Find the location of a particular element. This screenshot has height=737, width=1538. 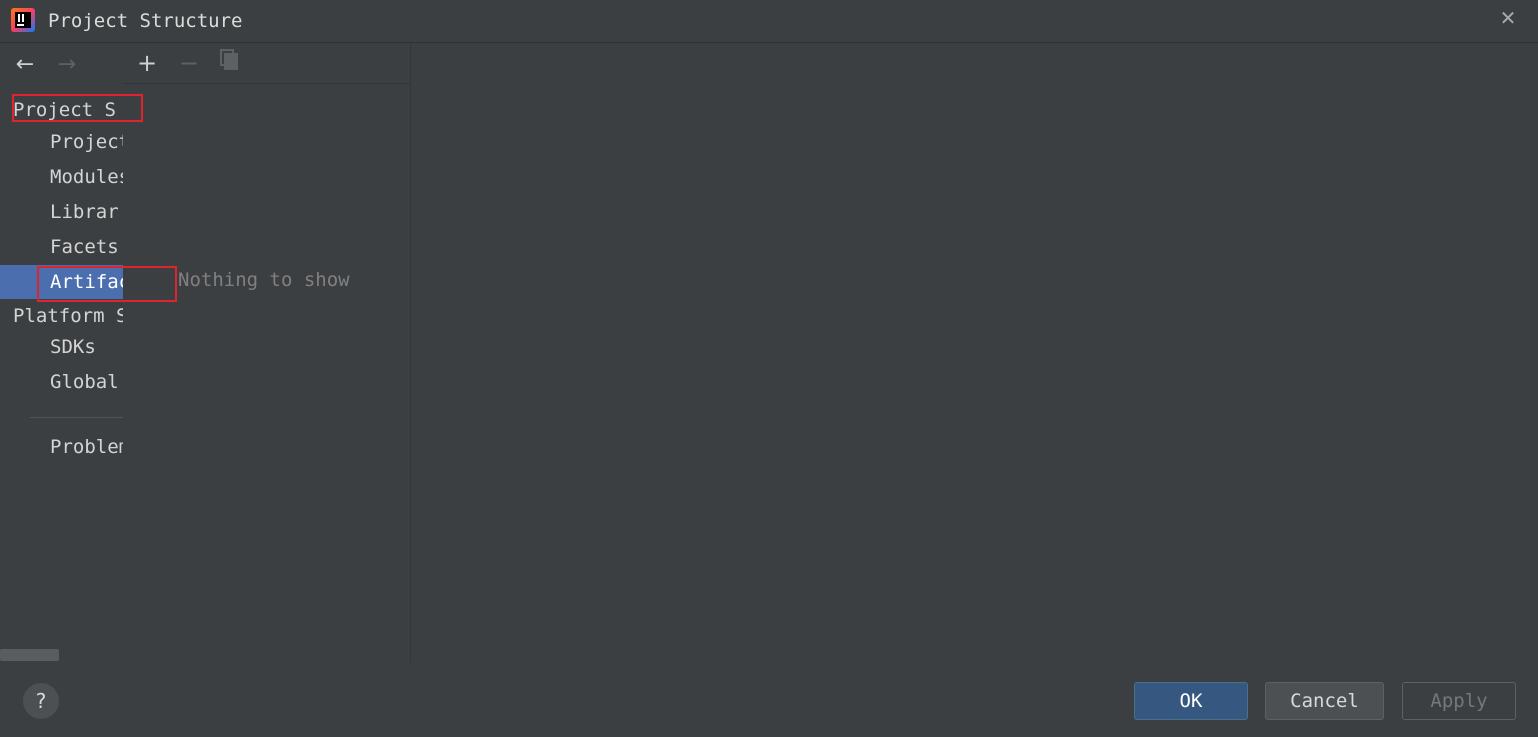

nav-item-problems: Problem is located at coordinates (61, 447).